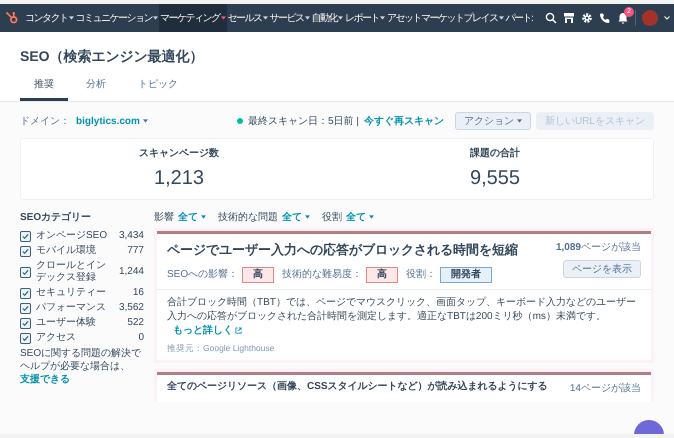 The width and height of the screenshot is (674, 438). What do you see at coordinates (131, 308) in the screenshot?
I see `category-count: 3,562` at bounding box center [131, 308].